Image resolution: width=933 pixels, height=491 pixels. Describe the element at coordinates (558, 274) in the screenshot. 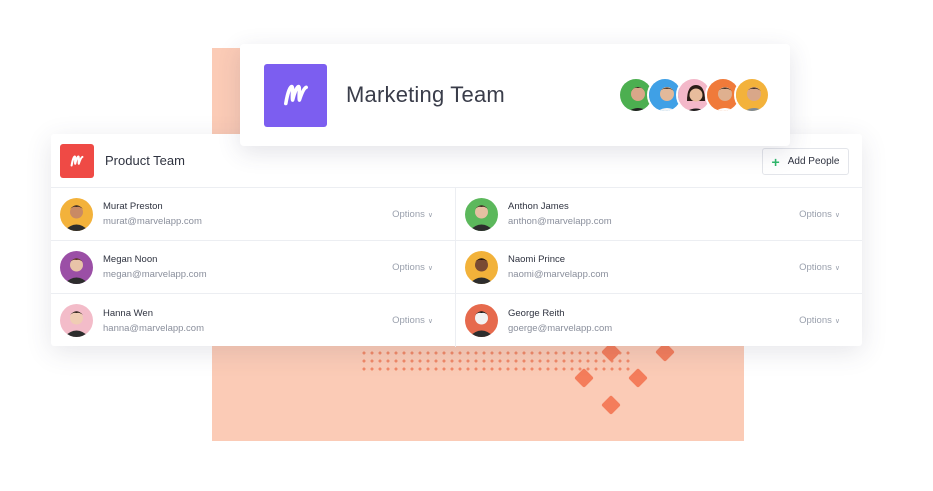

I see `person-email: naomi@marvelapp.com` at that location.